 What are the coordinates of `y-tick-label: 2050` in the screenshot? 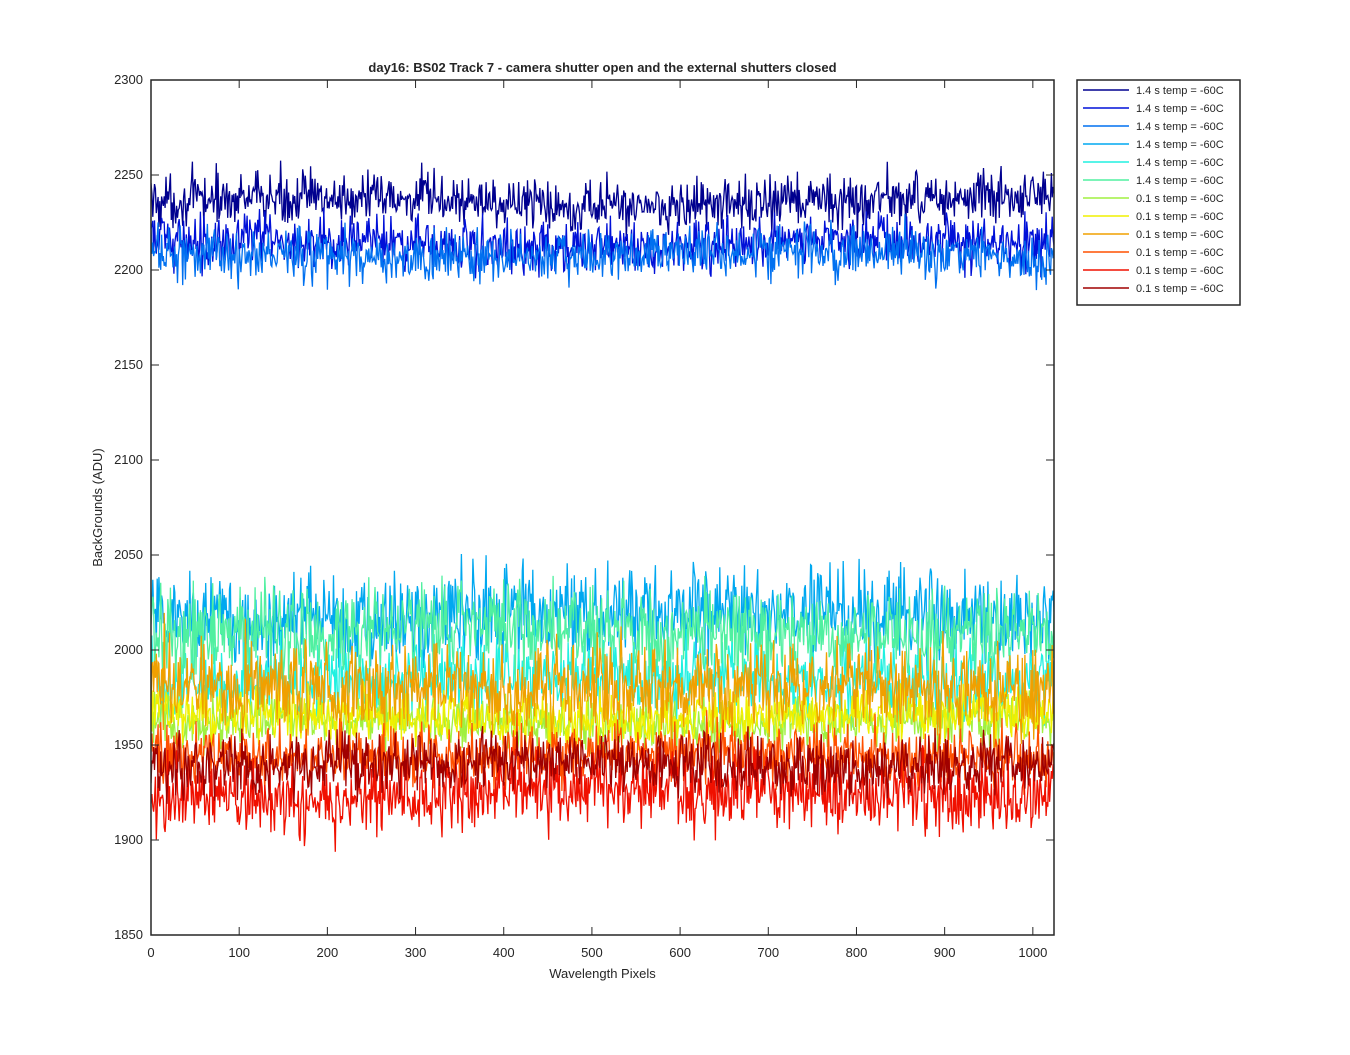 It's located at (128, 554).